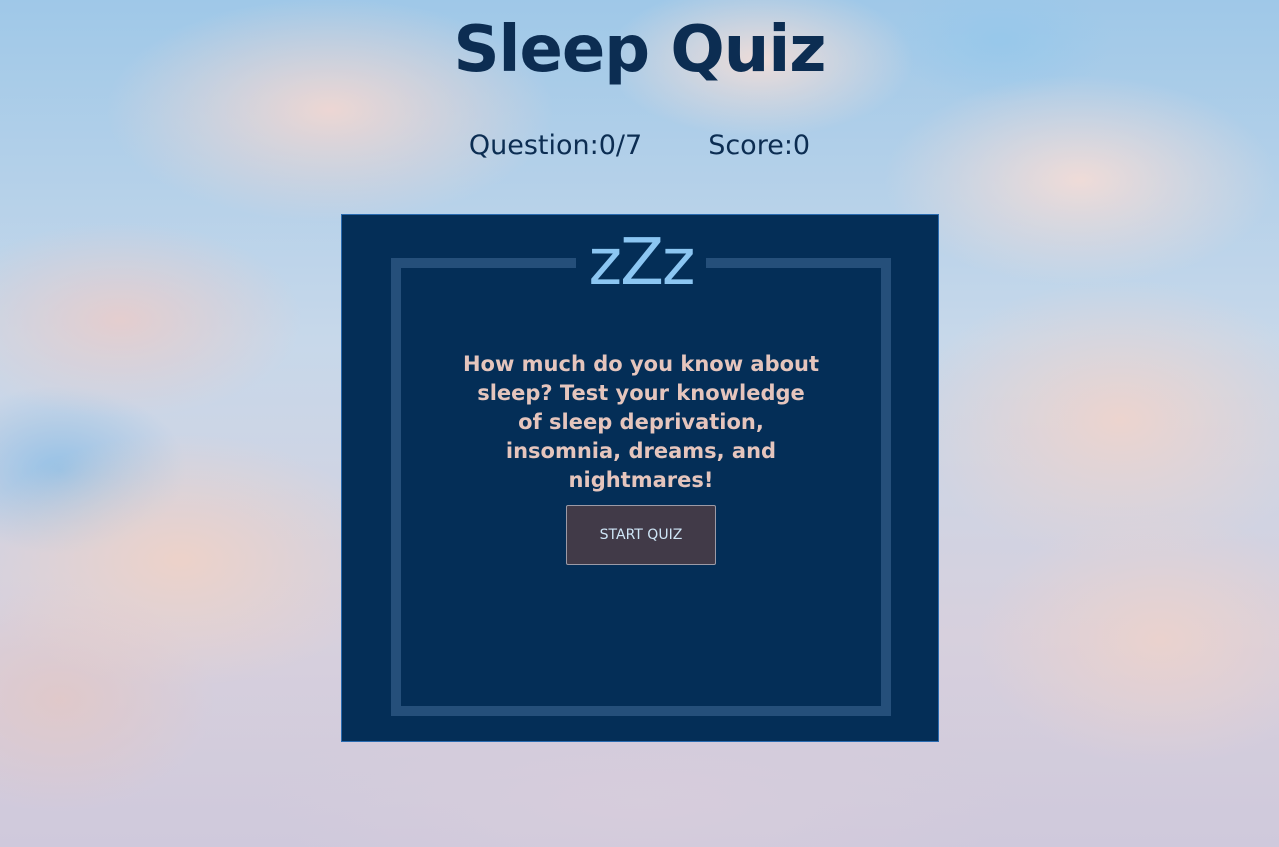 The width and height of the screenshot is (1279, 847). I want to click on score-counter-value: 0, so click(801, 145).